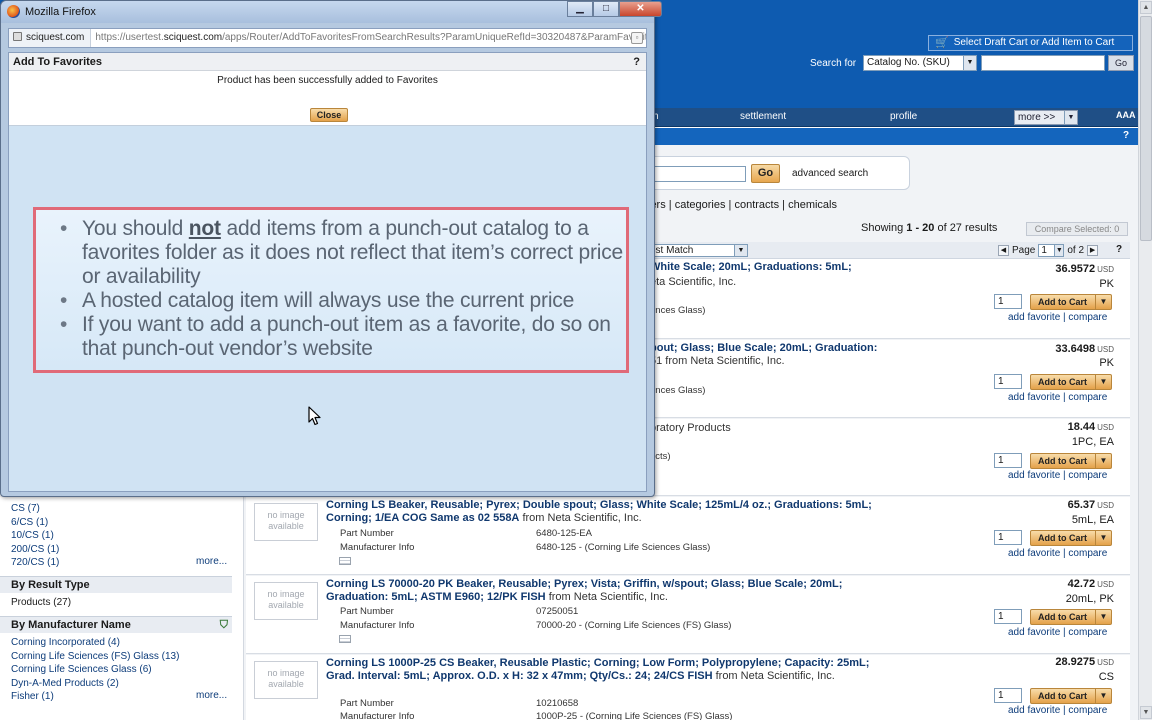 The height and width of the screenshot is (720, 1152). Describe the element at coordinates (1003, 250) in the screenshot. I see `prev-page-icon: ◀` at that location.